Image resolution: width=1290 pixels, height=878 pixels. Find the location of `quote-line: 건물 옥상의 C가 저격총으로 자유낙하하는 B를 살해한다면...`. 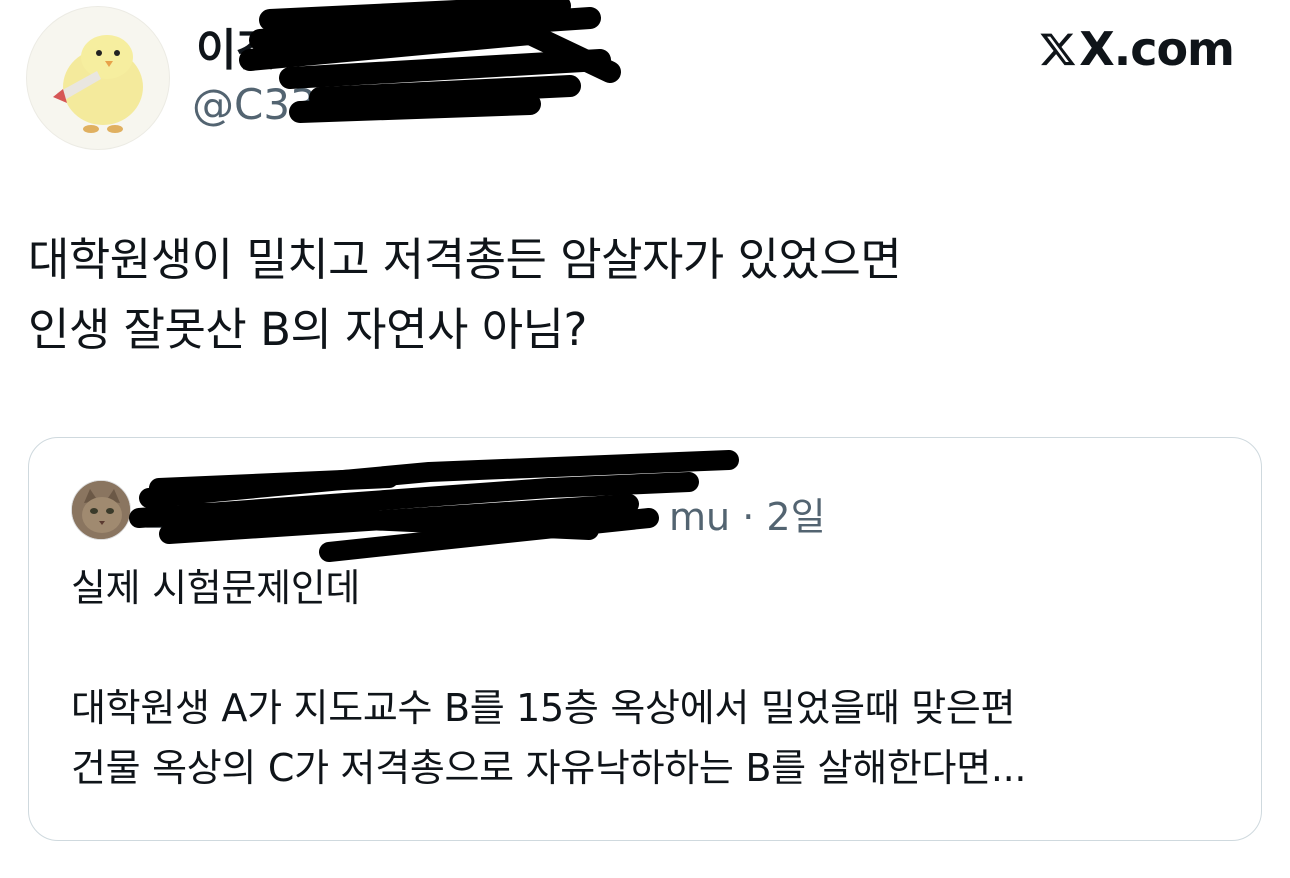

quote-line: 건물 옥상의 C가 저격총으로 자유낙하하는 B를 살해한다면... is located at coordinates (549, 768).